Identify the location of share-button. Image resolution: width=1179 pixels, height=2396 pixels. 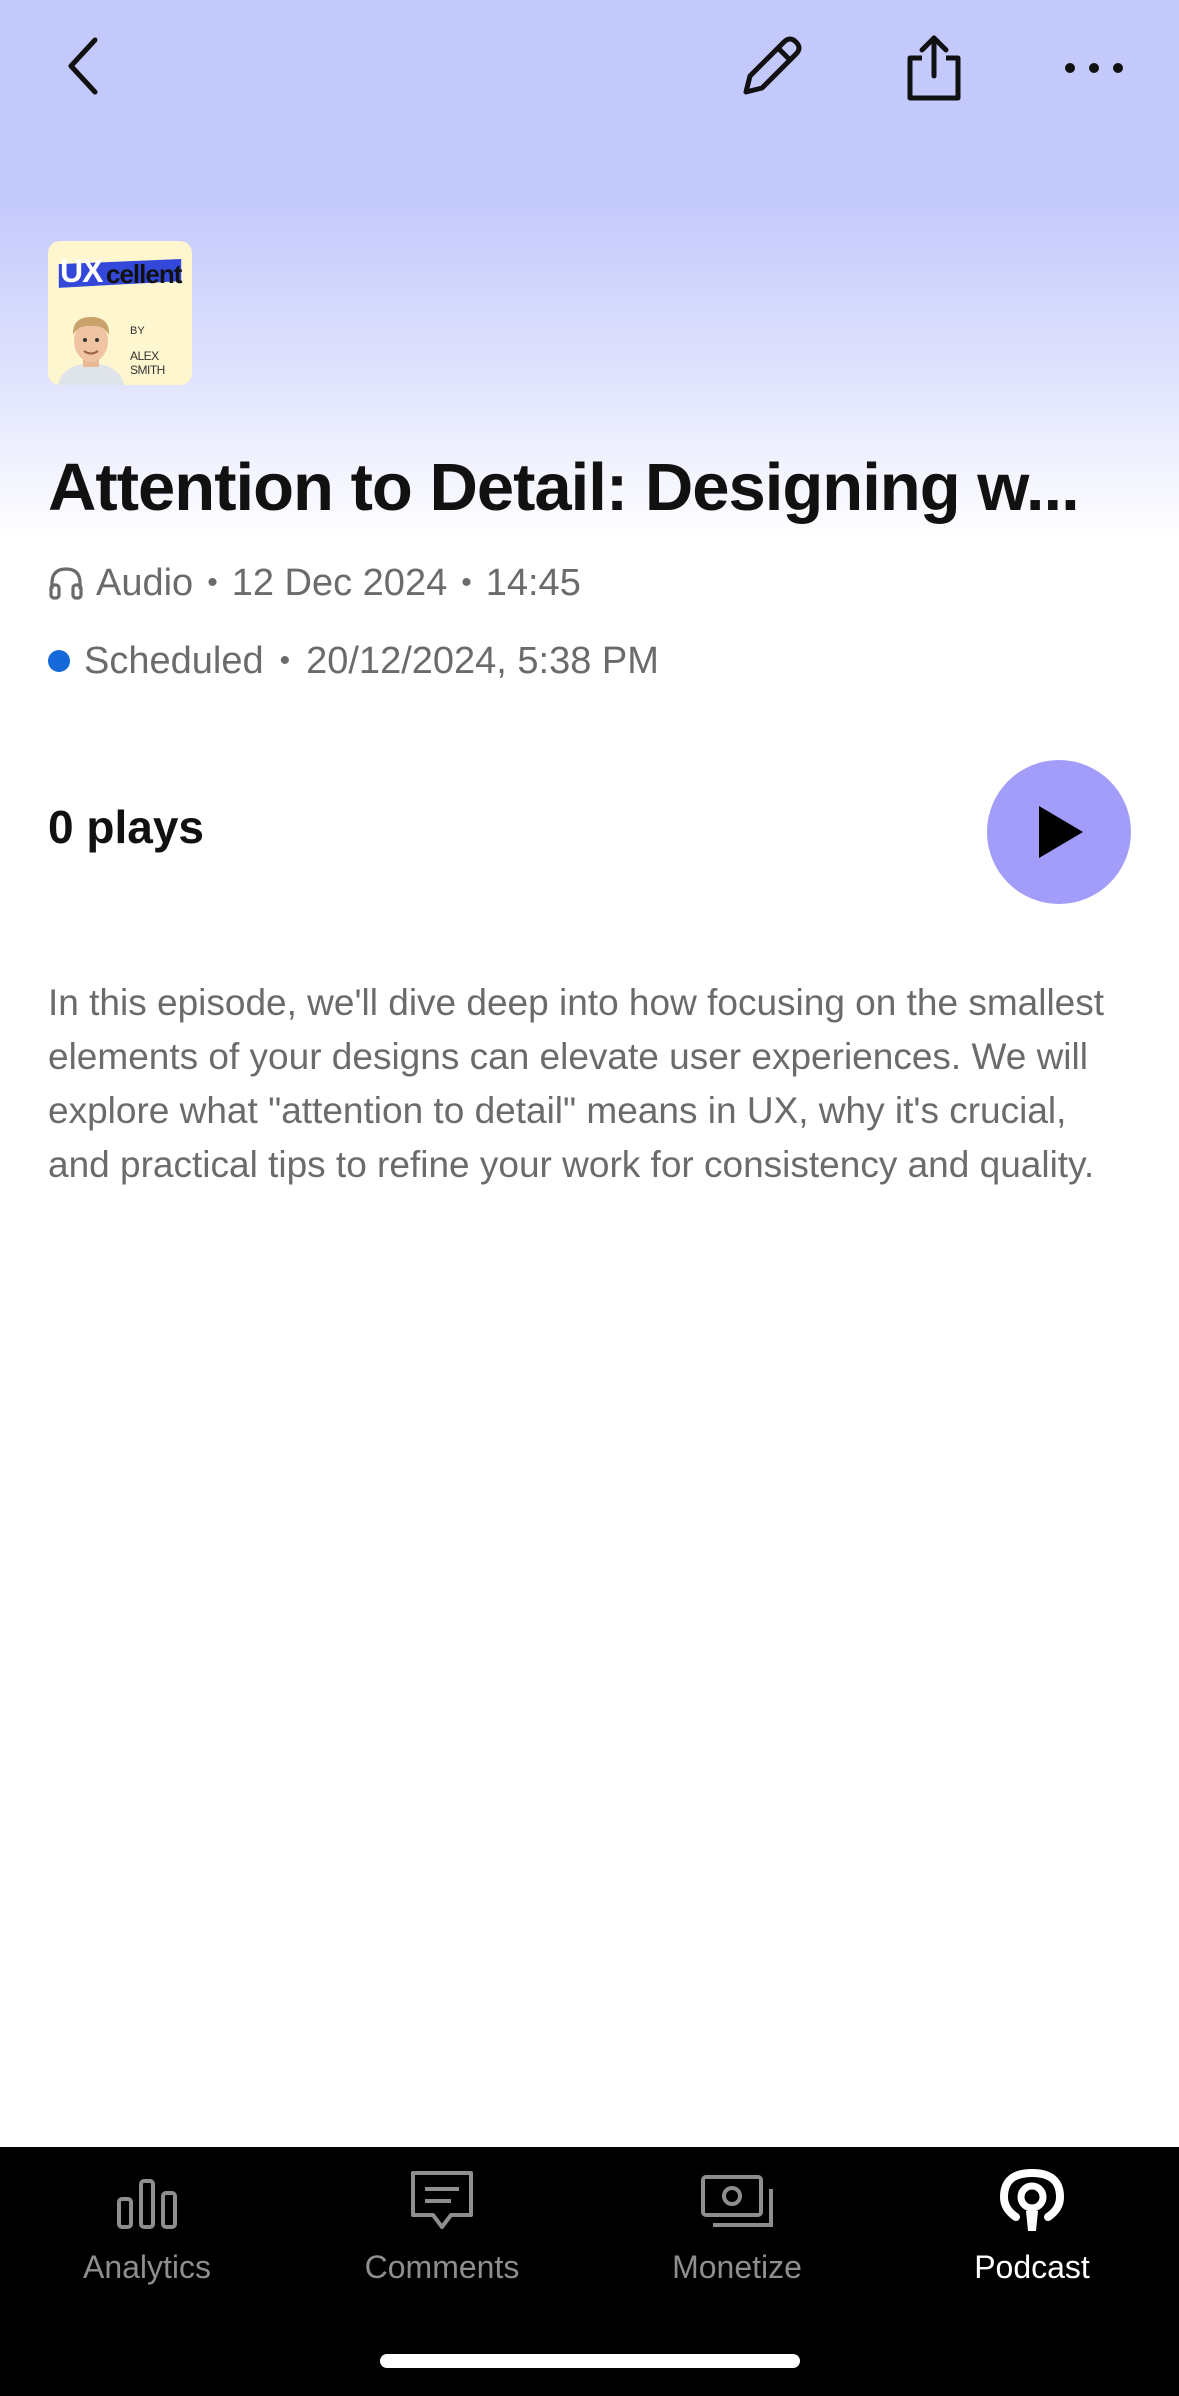
(934, 68).